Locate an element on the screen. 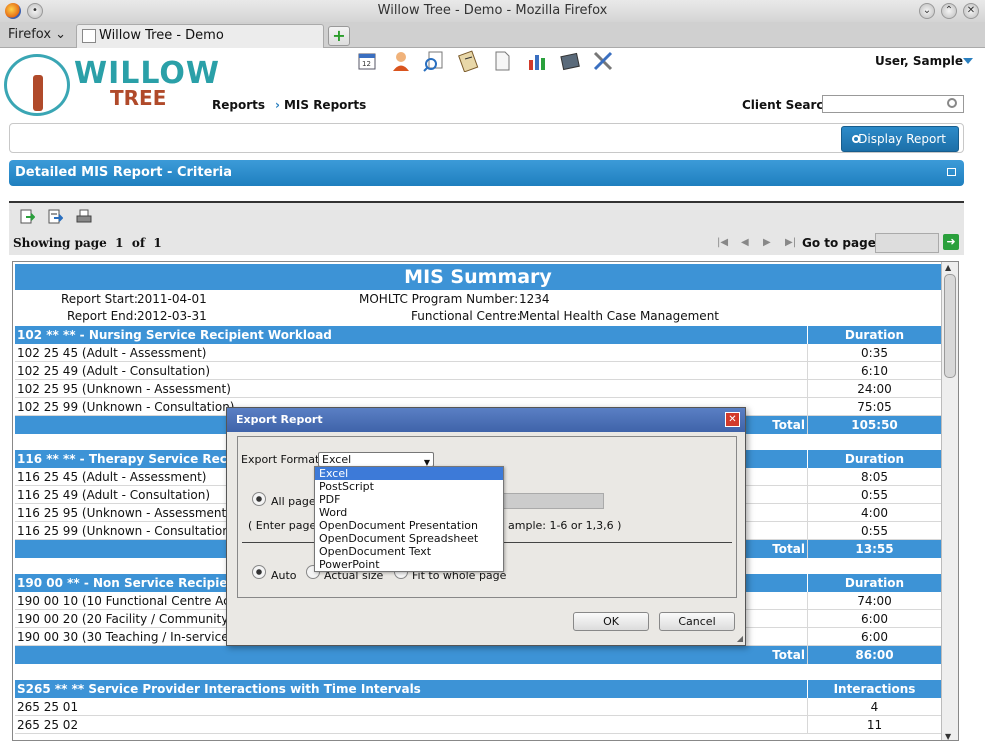  tab-willow-tree: Willow Tree - Demo is located at coordinates (200, 36).